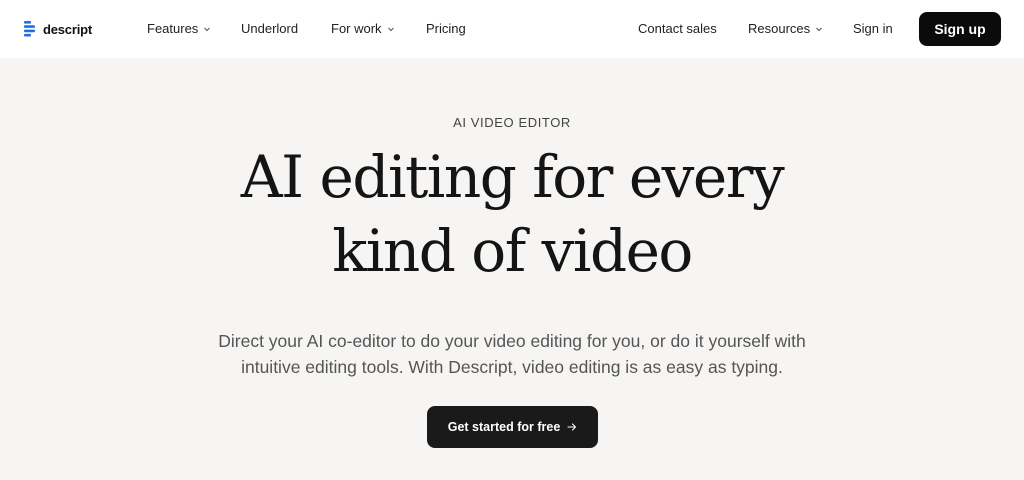 Image resolution: width=1024 pixels, height=480 pixels. I want to click on hero-headline-line-2: kind of video, so click(512, 251).